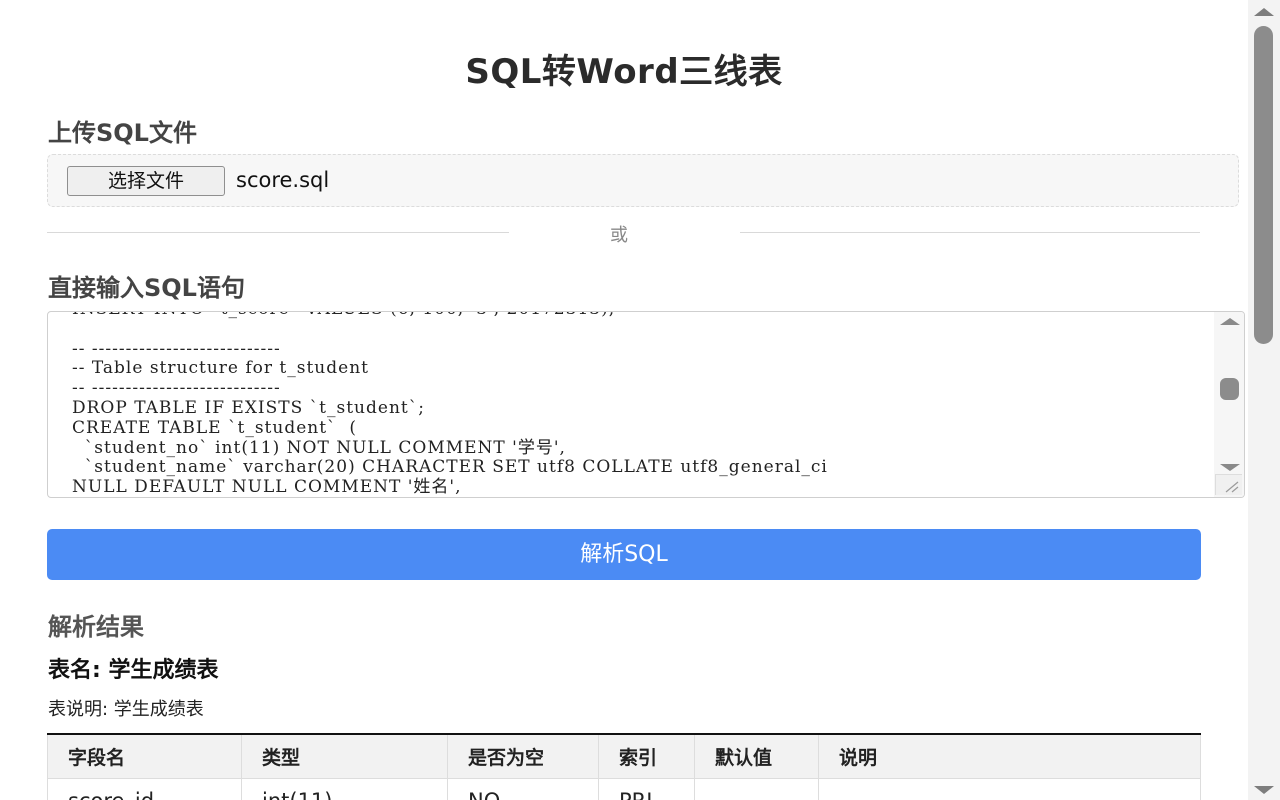 This screenshot has height=800, width=1280. What do you see at coordinates (756, 756) in the screenshot?
I see `column-header: 默认值` at bounding box center [756, 756].